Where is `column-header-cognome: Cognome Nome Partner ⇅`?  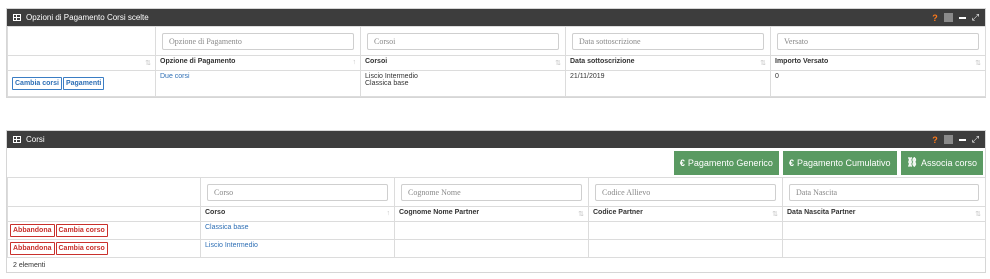 column-header-cognome: Cognome Nome Partner ⇅ is located at coordinates (491, 214).